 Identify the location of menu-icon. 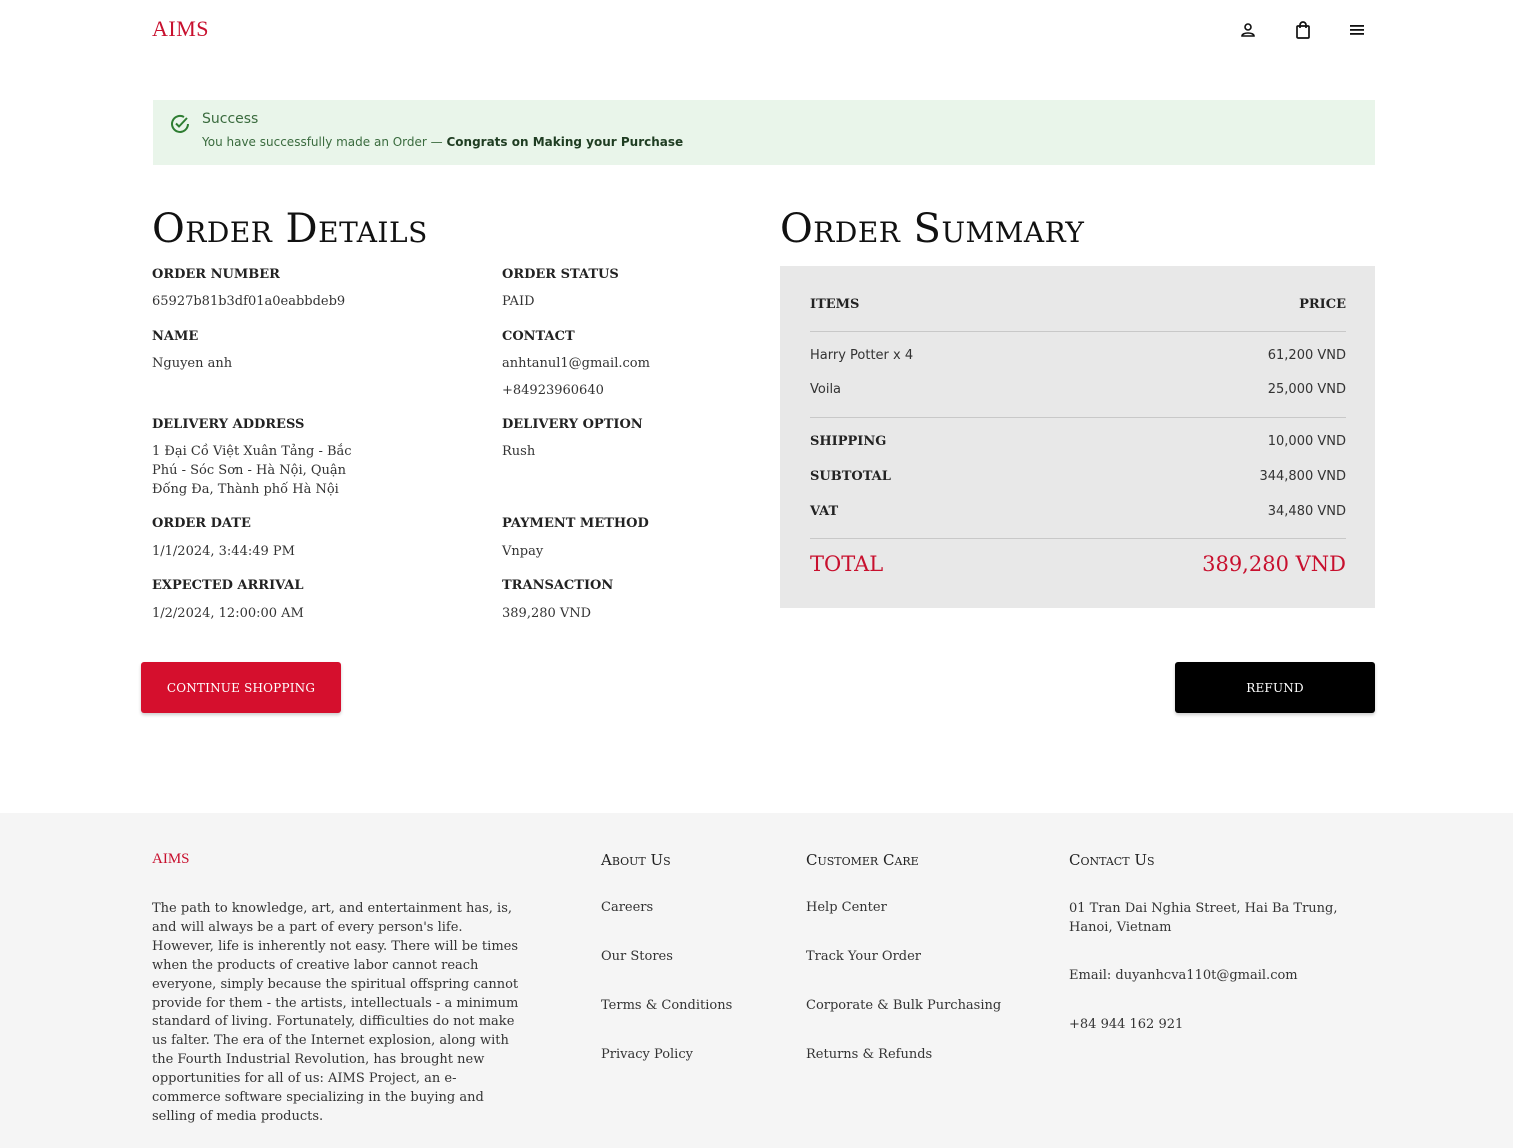
(1357, 30).